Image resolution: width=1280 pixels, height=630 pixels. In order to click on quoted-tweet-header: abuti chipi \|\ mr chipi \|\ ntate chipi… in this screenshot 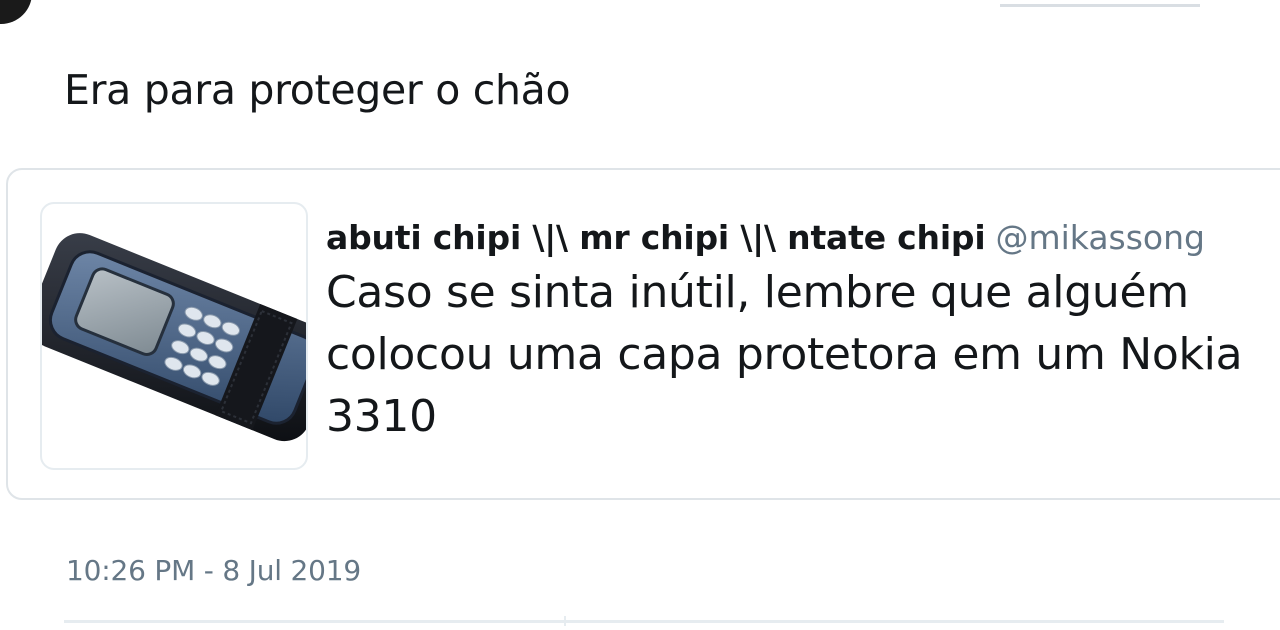, I will do `click(765, 238)`.